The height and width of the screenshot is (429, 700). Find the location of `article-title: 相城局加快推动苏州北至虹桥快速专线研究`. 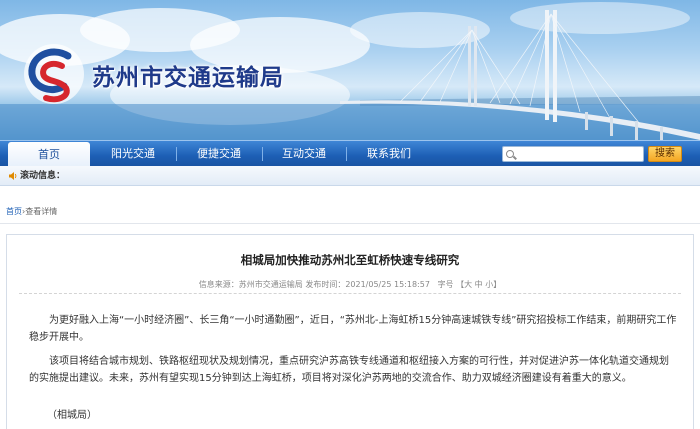

article-title: 相城局加快推动苏州北至虹桥快速专线研究 is located at coordinates (350, 260).